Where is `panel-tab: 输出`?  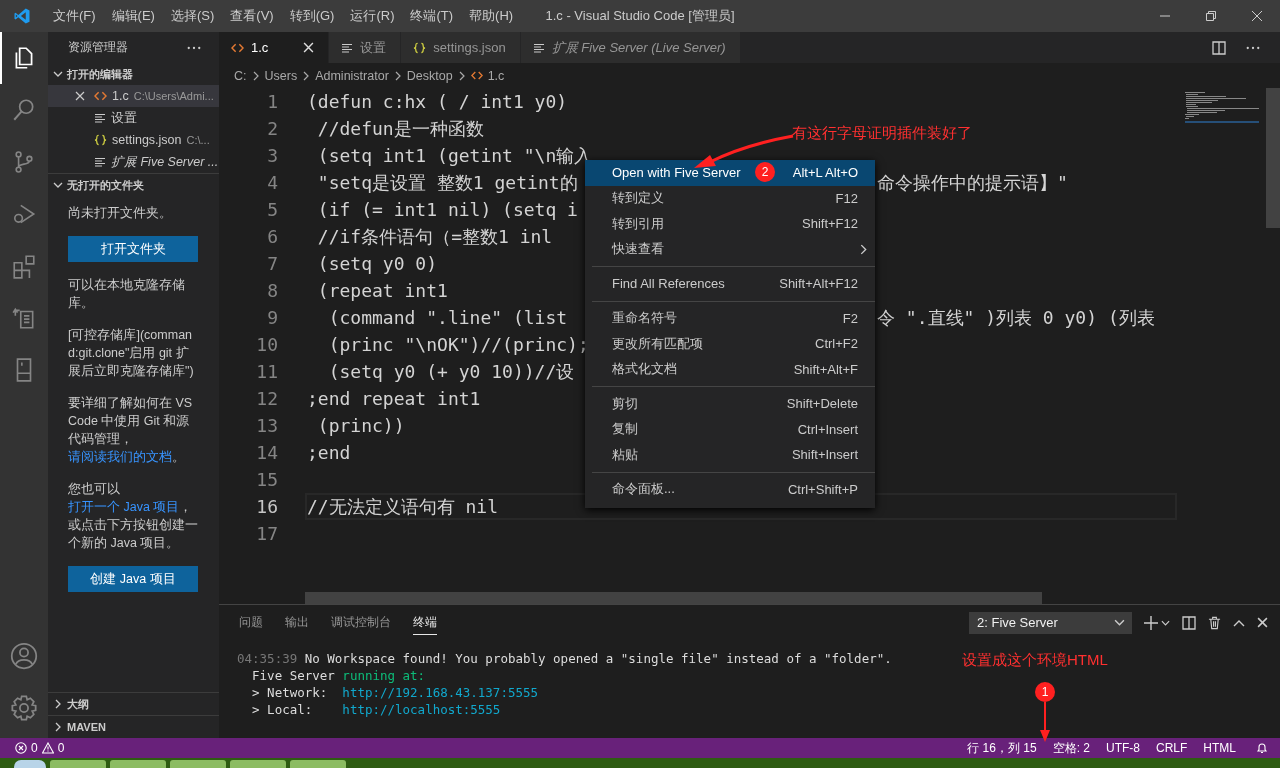 panel-tab: 输出 is located at coordinates (297, 622).